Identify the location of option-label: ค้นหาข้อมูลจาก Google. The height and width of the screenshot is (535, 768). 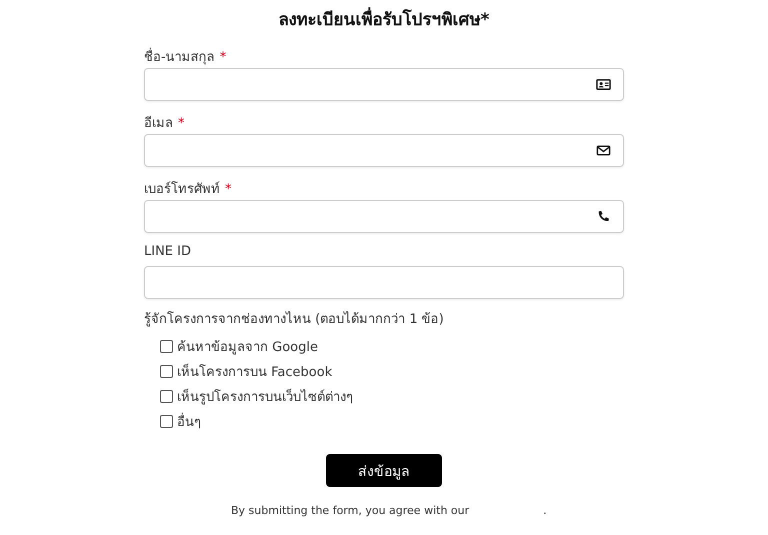
(247, 348).